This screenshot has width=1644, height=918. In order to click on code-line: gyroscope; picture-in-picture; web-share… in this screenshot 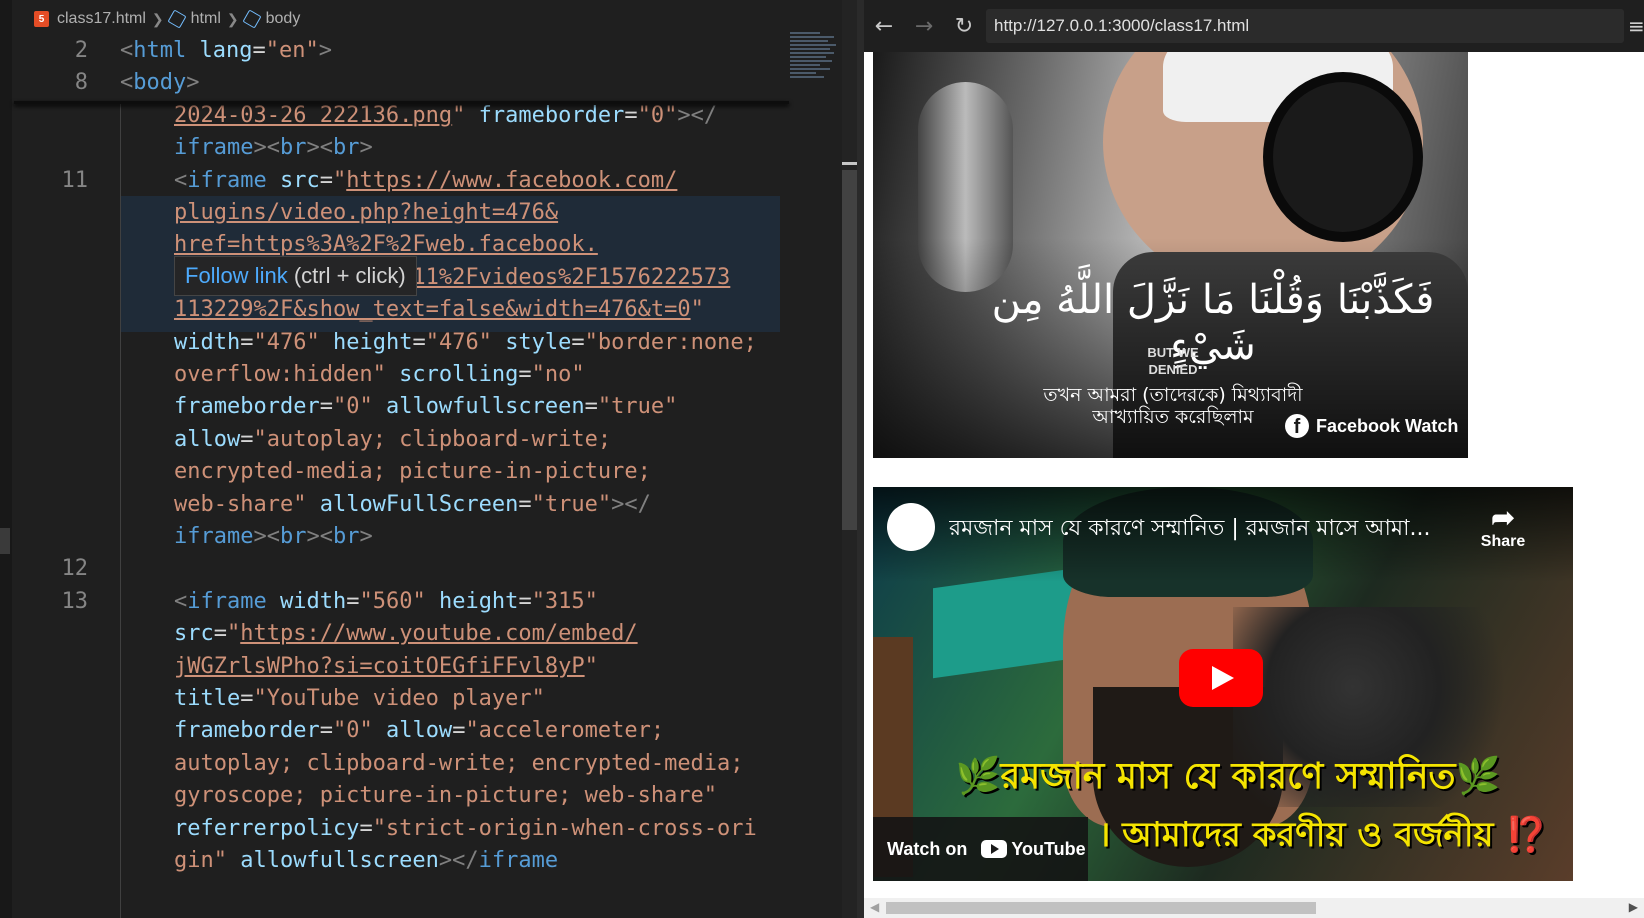, I will do `click(445, 796)`.